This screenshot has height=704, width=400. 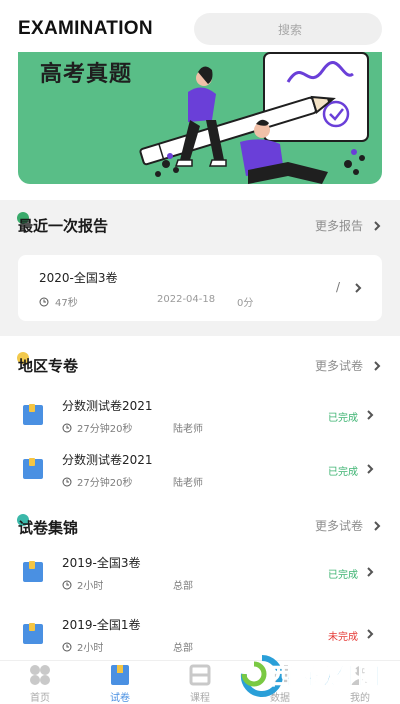 What do you see at coordinates (120, 698) in the screenshot?
I see `nav-label: 试卷` at bounding box center [120, 698].